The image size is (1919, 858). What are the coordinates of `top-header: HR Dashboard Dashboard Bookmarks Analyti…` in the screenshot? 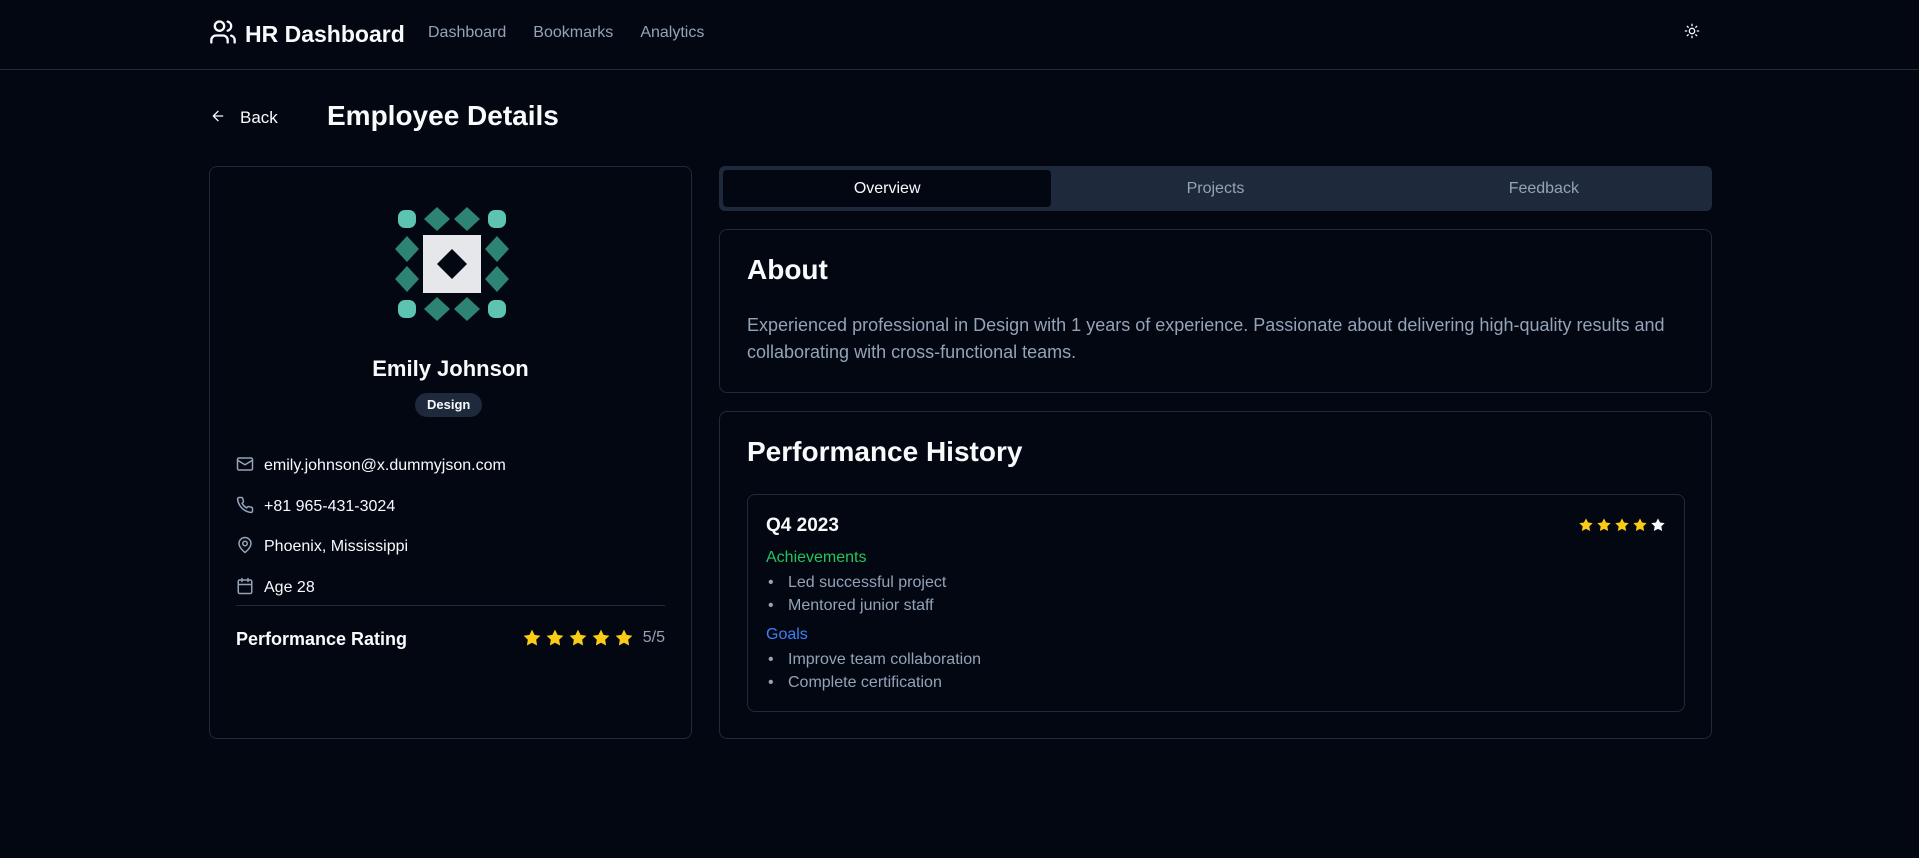 It's located at (959, 35).